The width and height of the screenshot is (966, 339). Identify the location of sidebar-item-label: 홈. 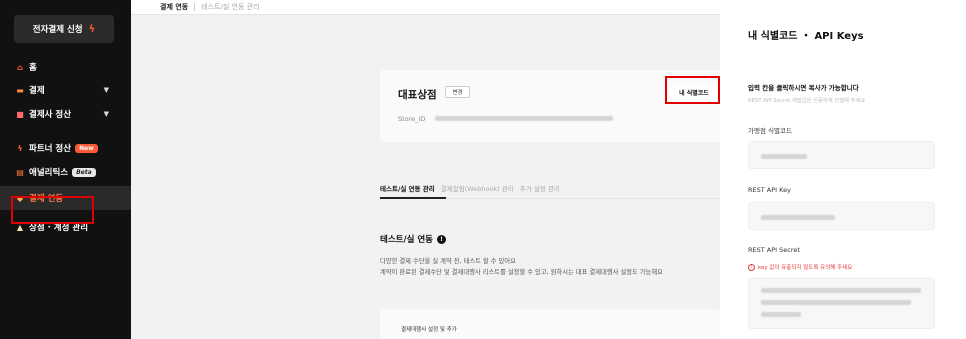
(33, 68).